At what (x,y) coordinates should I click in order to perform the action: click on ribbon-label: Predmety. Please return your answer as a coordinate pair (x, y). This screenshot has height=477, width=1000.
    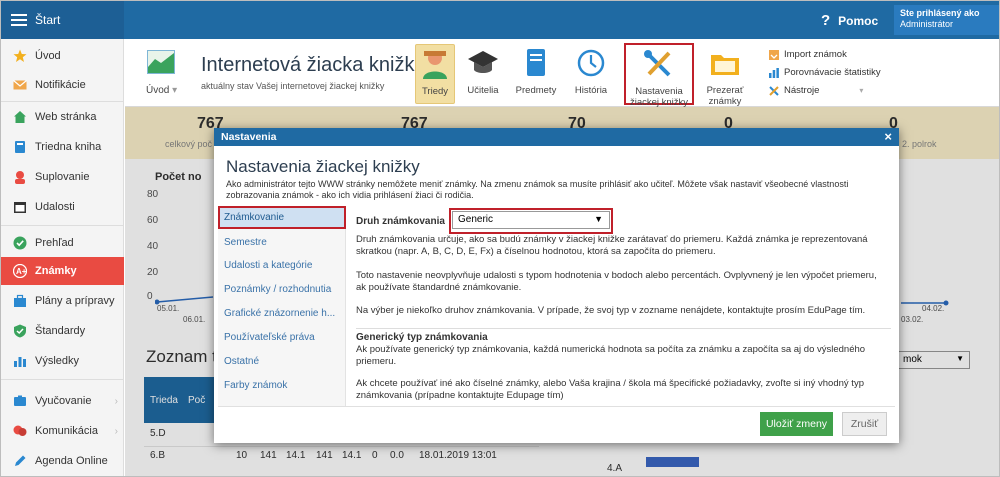
    Looking at the image, I should click on (536, 90).